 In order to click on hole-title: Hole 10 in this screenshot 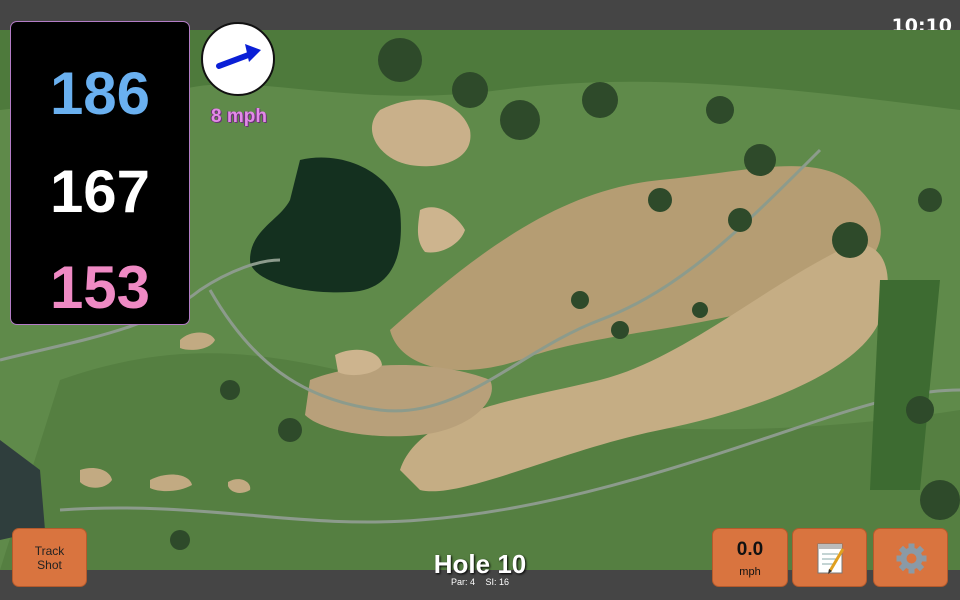, I will do `click(480, 564)`.